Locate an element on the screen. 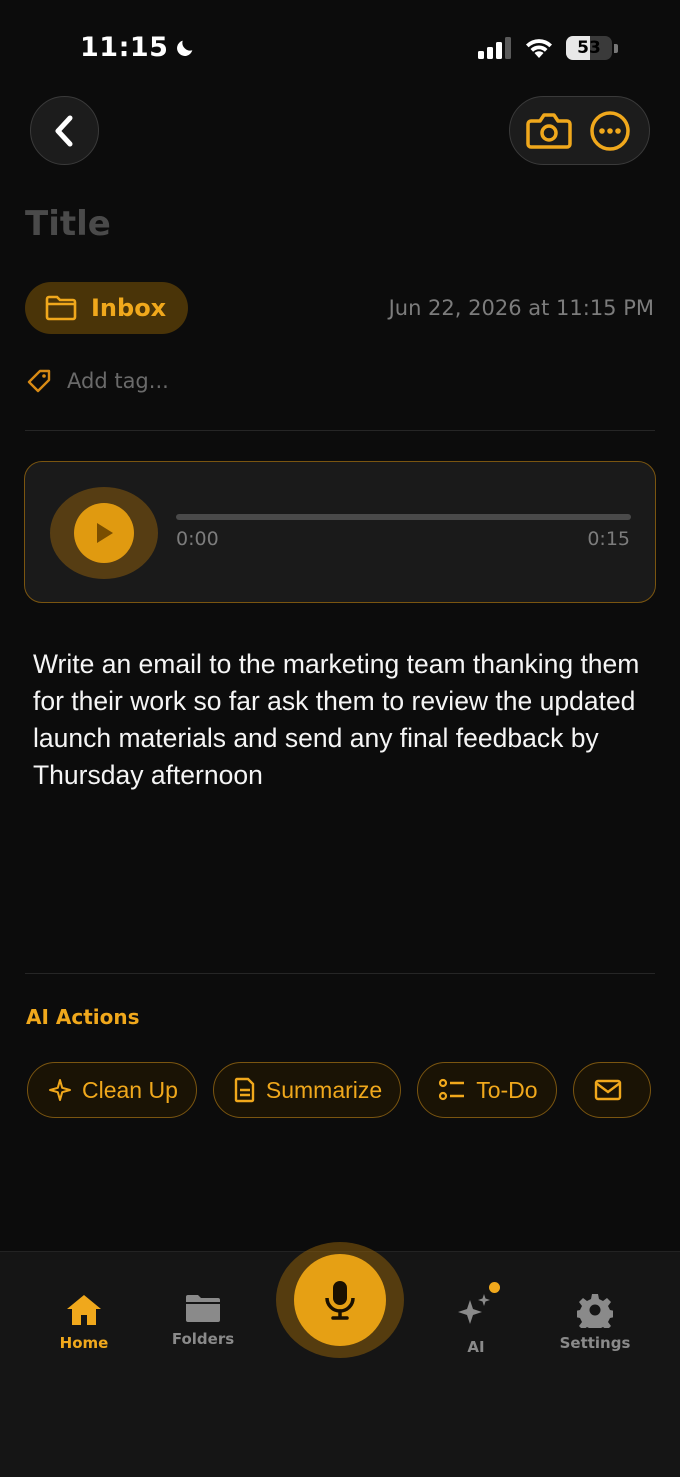 Image resolution: width=680 pixels, height=1477 pixels. document-icon is located at coordinates (244, 1090).